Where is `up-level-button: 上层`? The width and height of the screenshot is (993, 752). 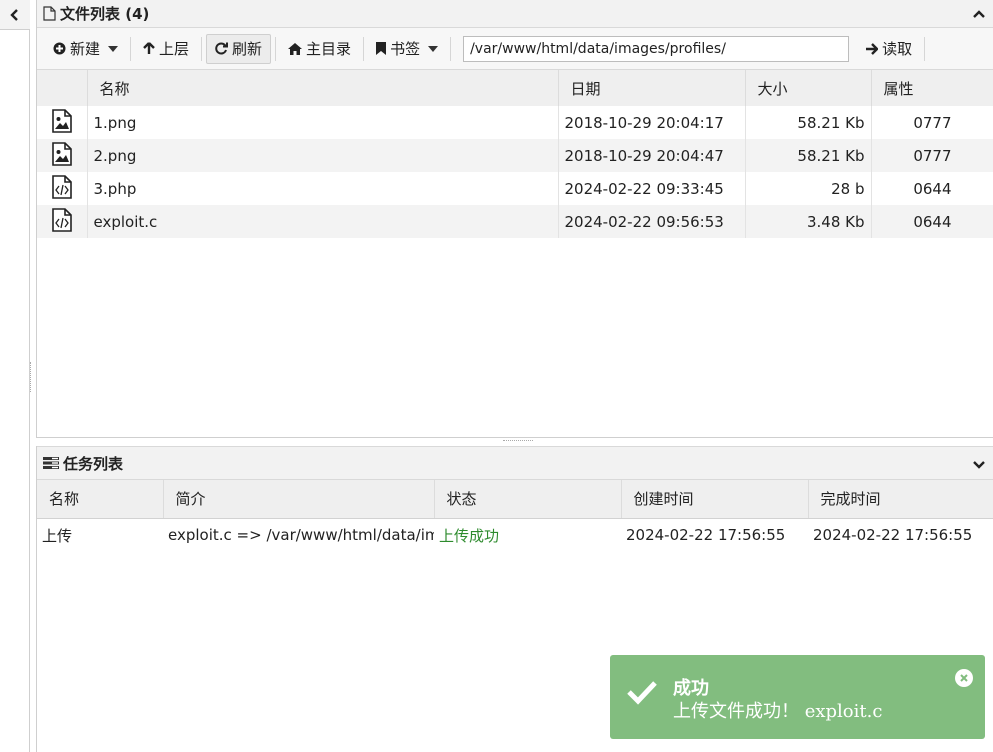
up-level-button: 上层 is located at coordinates (166, 49).